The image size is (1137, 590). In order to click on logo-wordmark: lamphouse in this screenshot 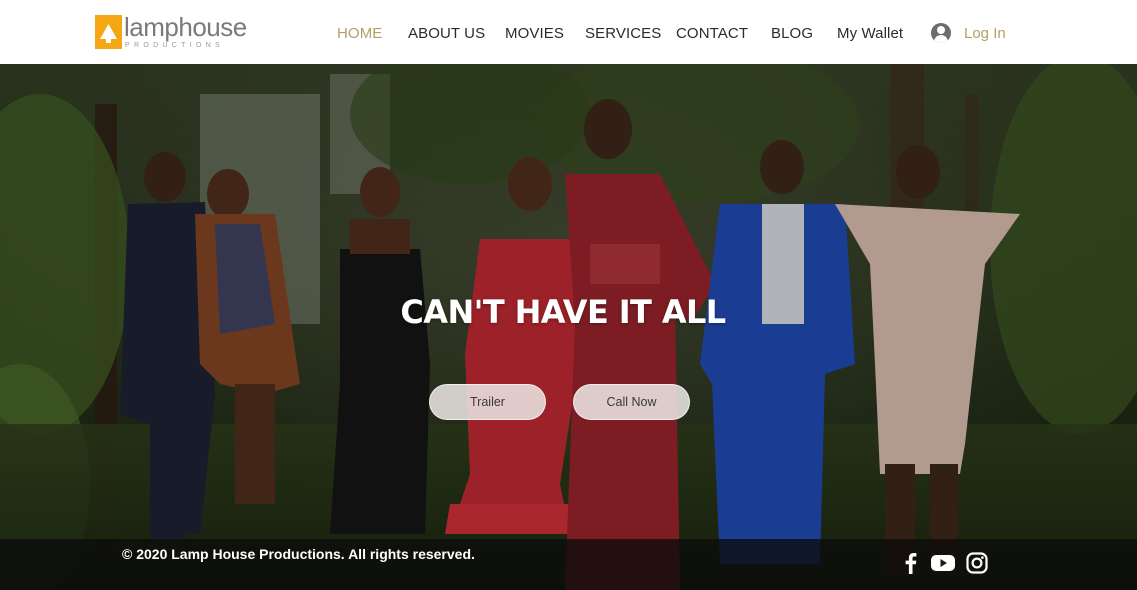, I will do `click(185, 27)`.